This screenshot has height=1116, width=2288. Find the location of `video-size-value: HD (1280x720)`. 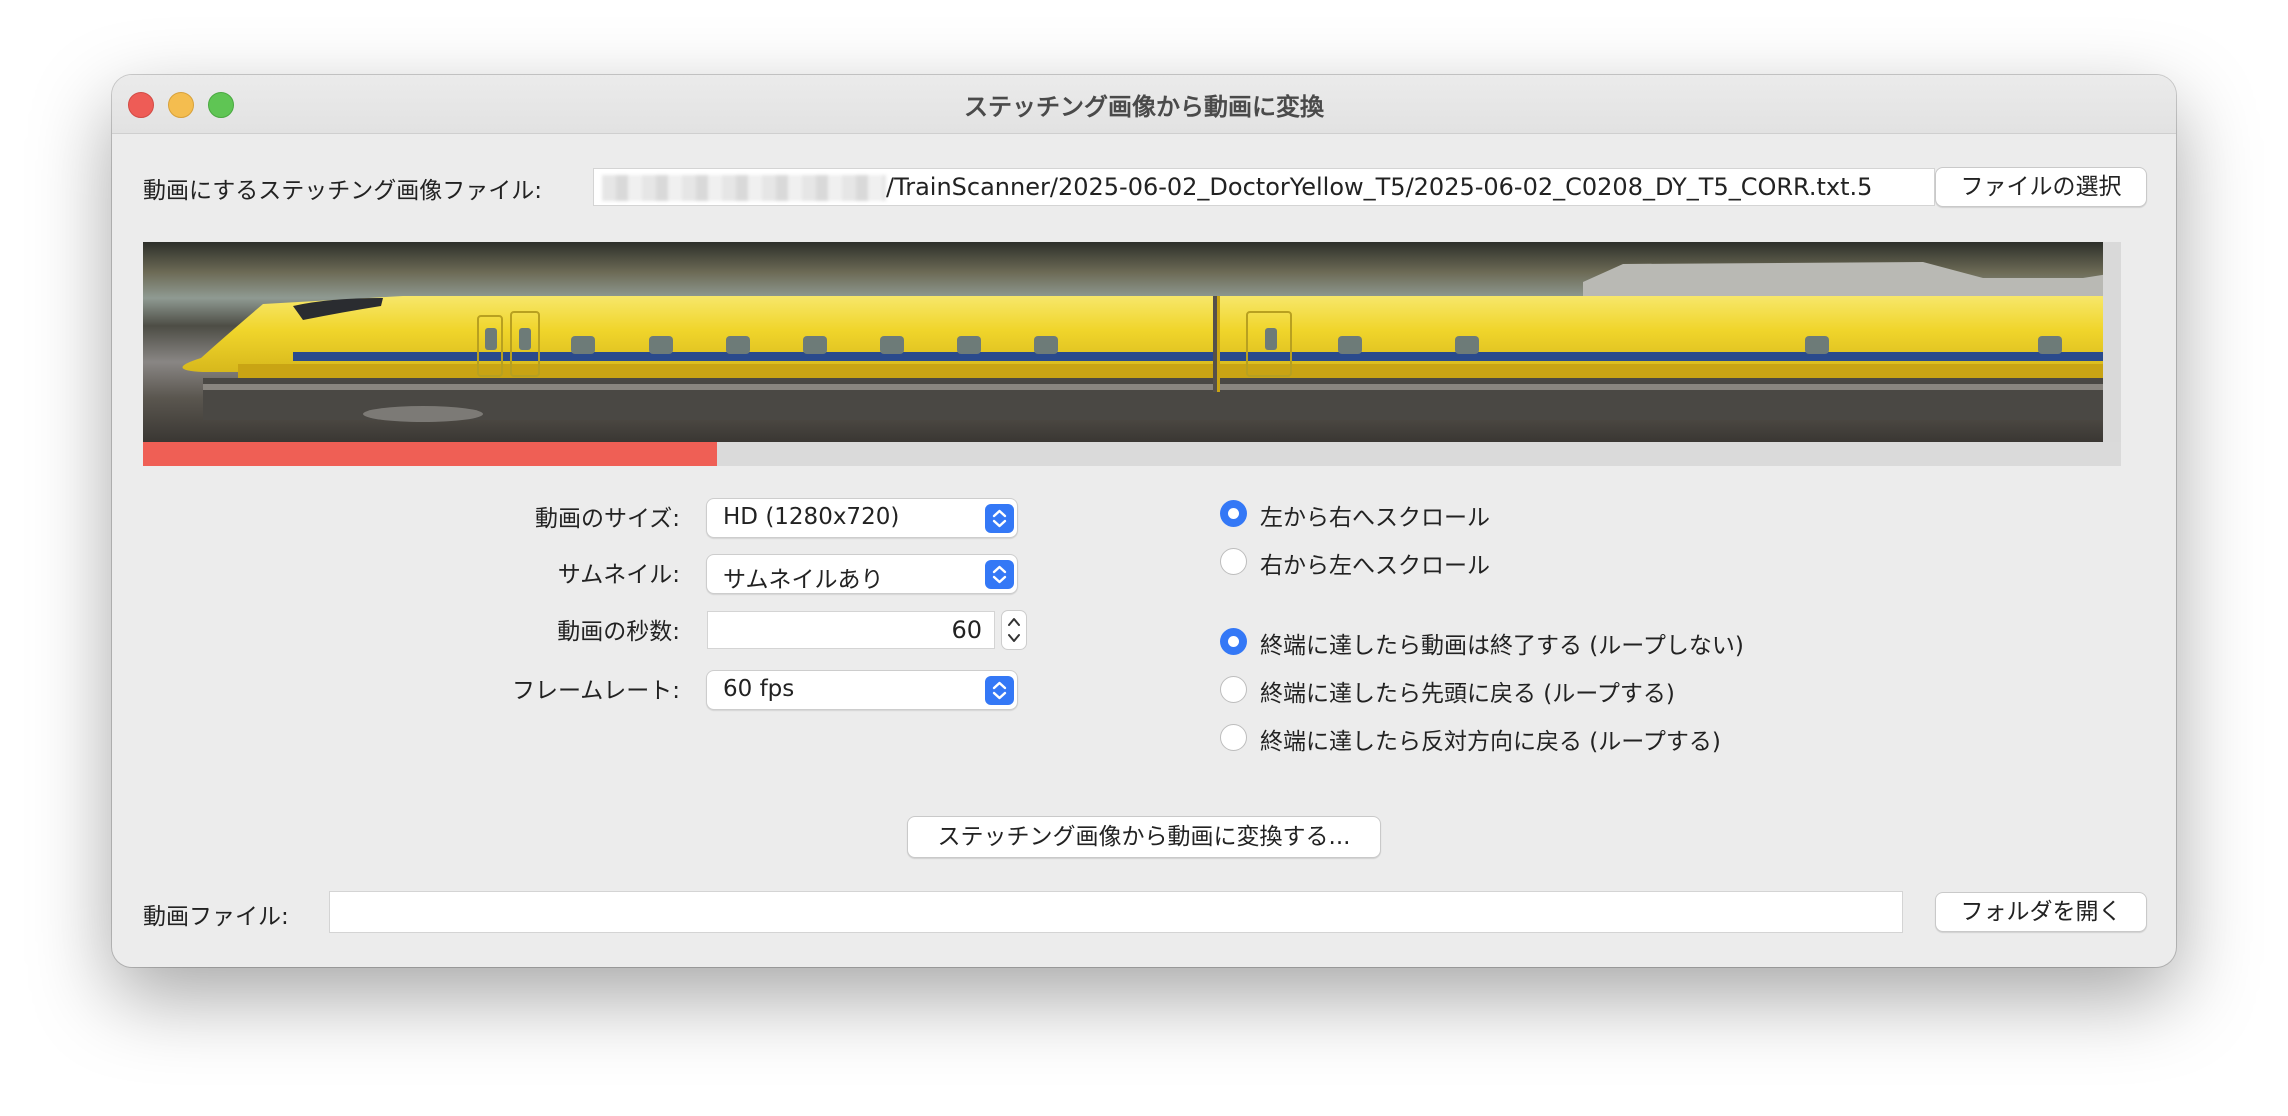

video-size-value: HD (1280x720) is located at coordinates (811, 517).